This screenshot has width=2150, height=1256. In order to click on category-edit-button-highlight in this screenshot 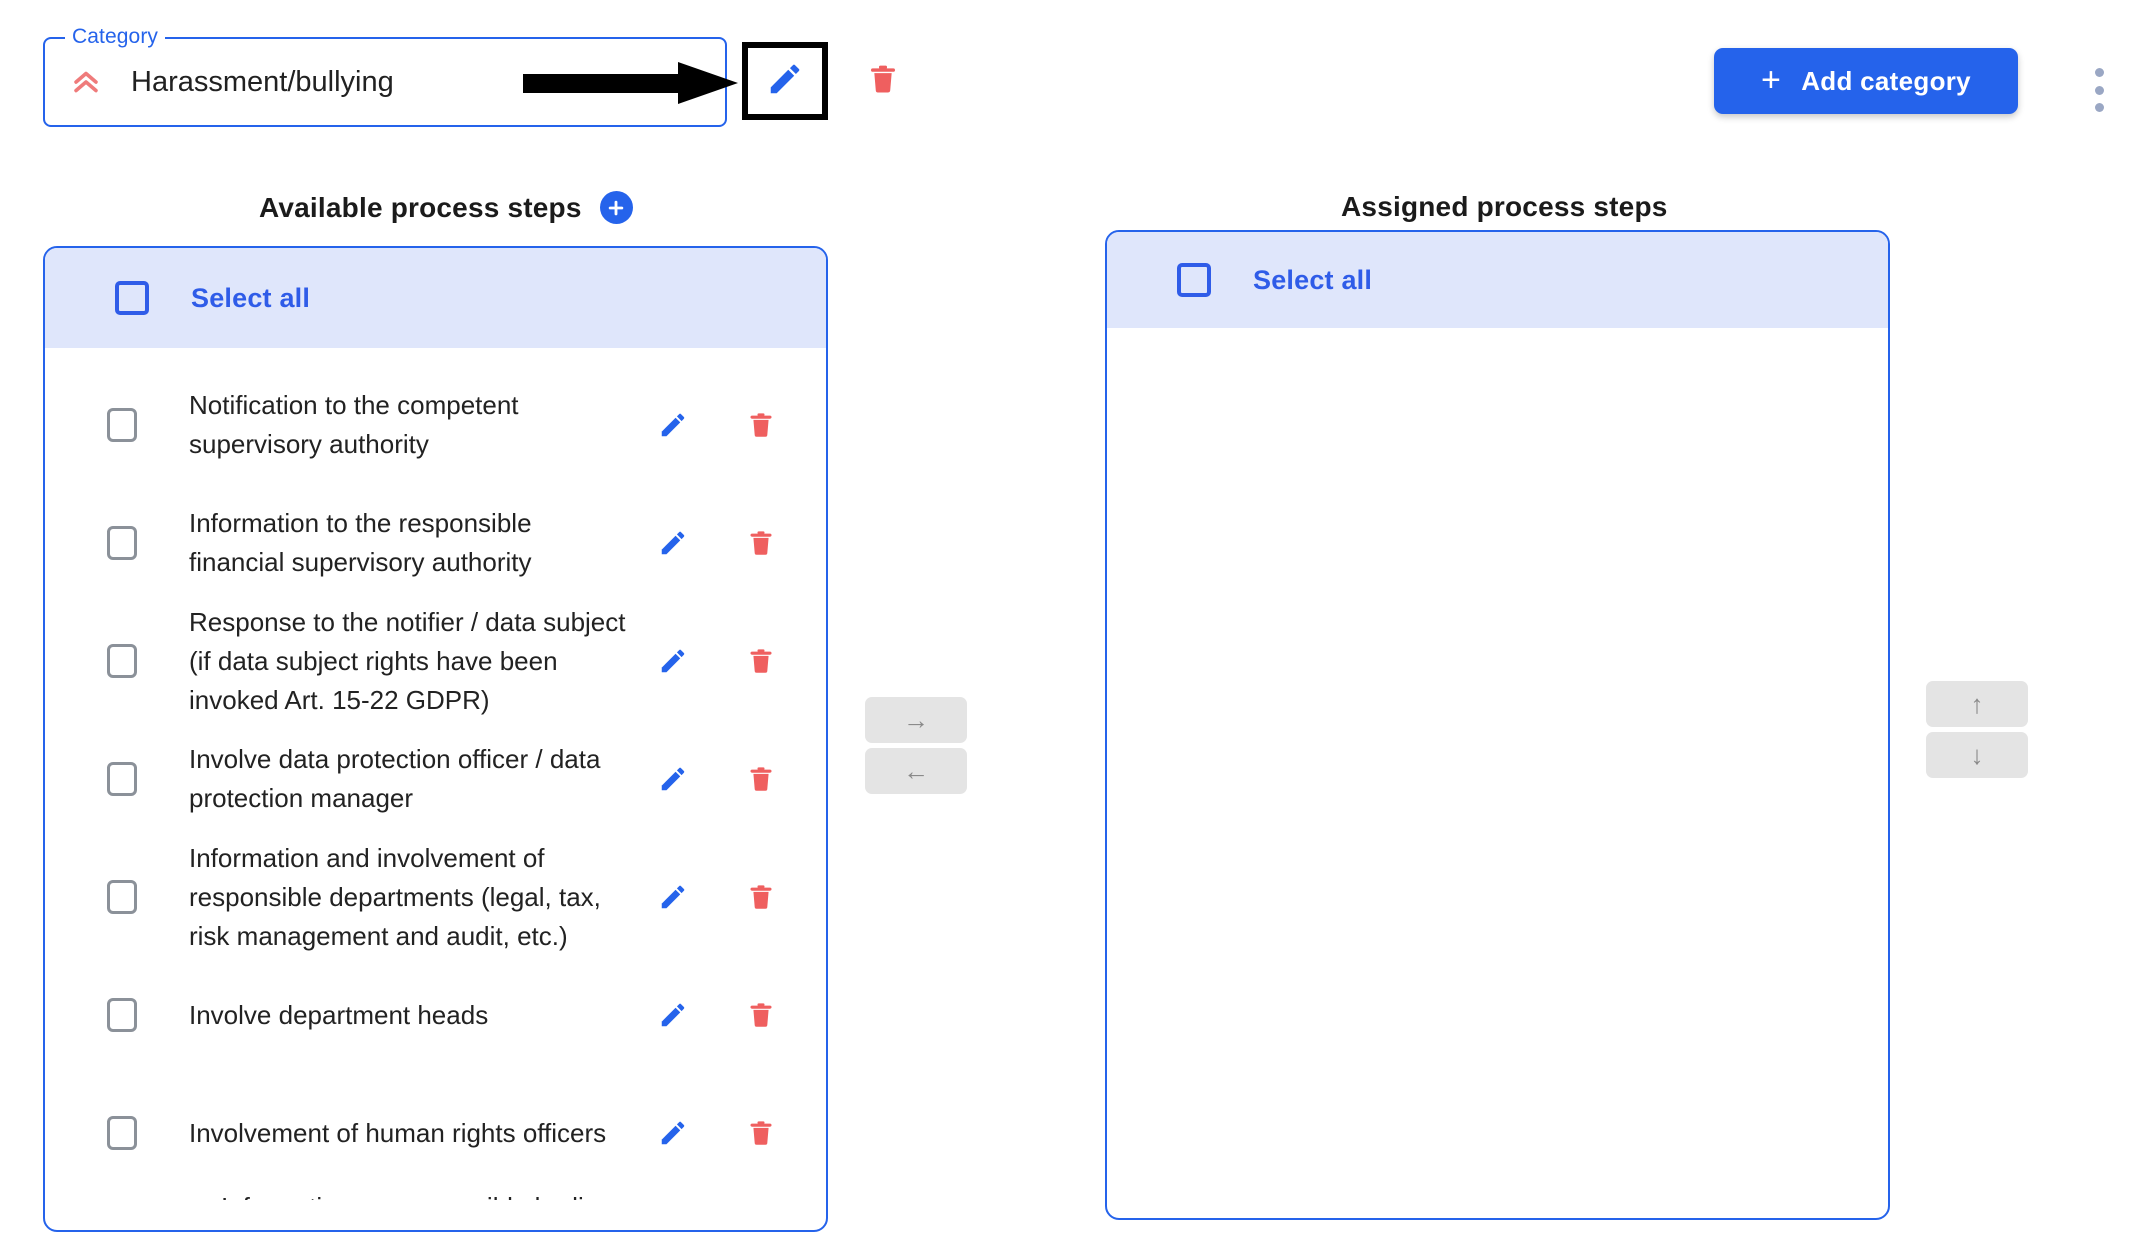, I will do `click(785, 81)`.